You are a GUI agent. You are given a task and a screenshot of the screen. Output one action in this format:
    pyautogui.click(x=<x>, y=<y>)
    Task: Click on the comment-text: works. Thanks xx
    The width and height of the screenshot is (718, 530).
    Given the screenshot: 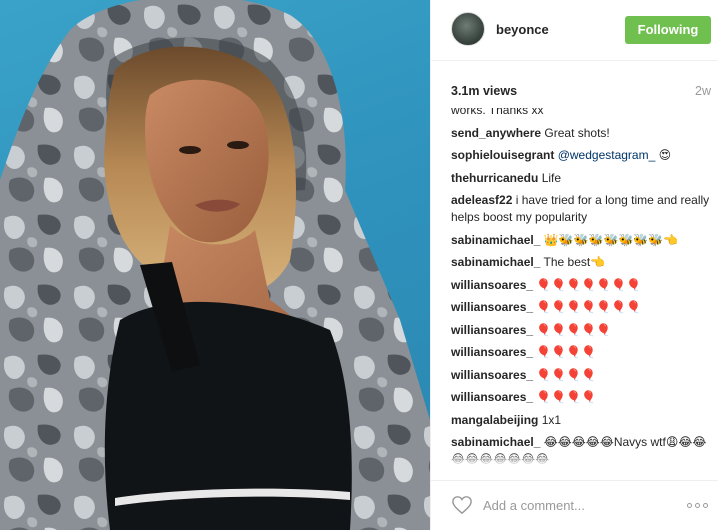 What is the action you would take?
    pyautogui.click(x=497, y=112)
    